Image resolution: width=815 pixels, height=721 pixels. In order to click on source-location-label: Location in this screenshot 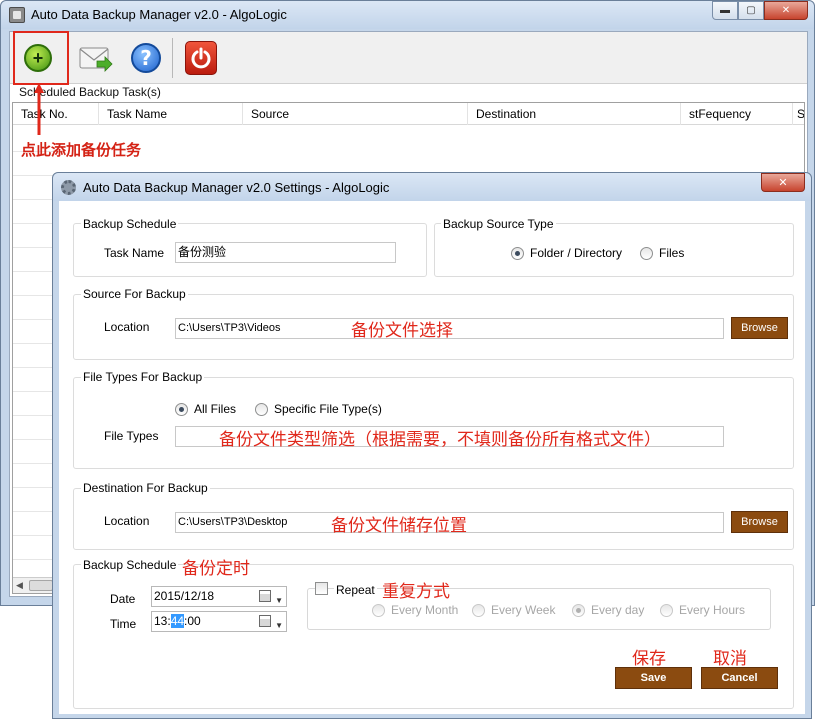, I will do `click(127, 327)`.